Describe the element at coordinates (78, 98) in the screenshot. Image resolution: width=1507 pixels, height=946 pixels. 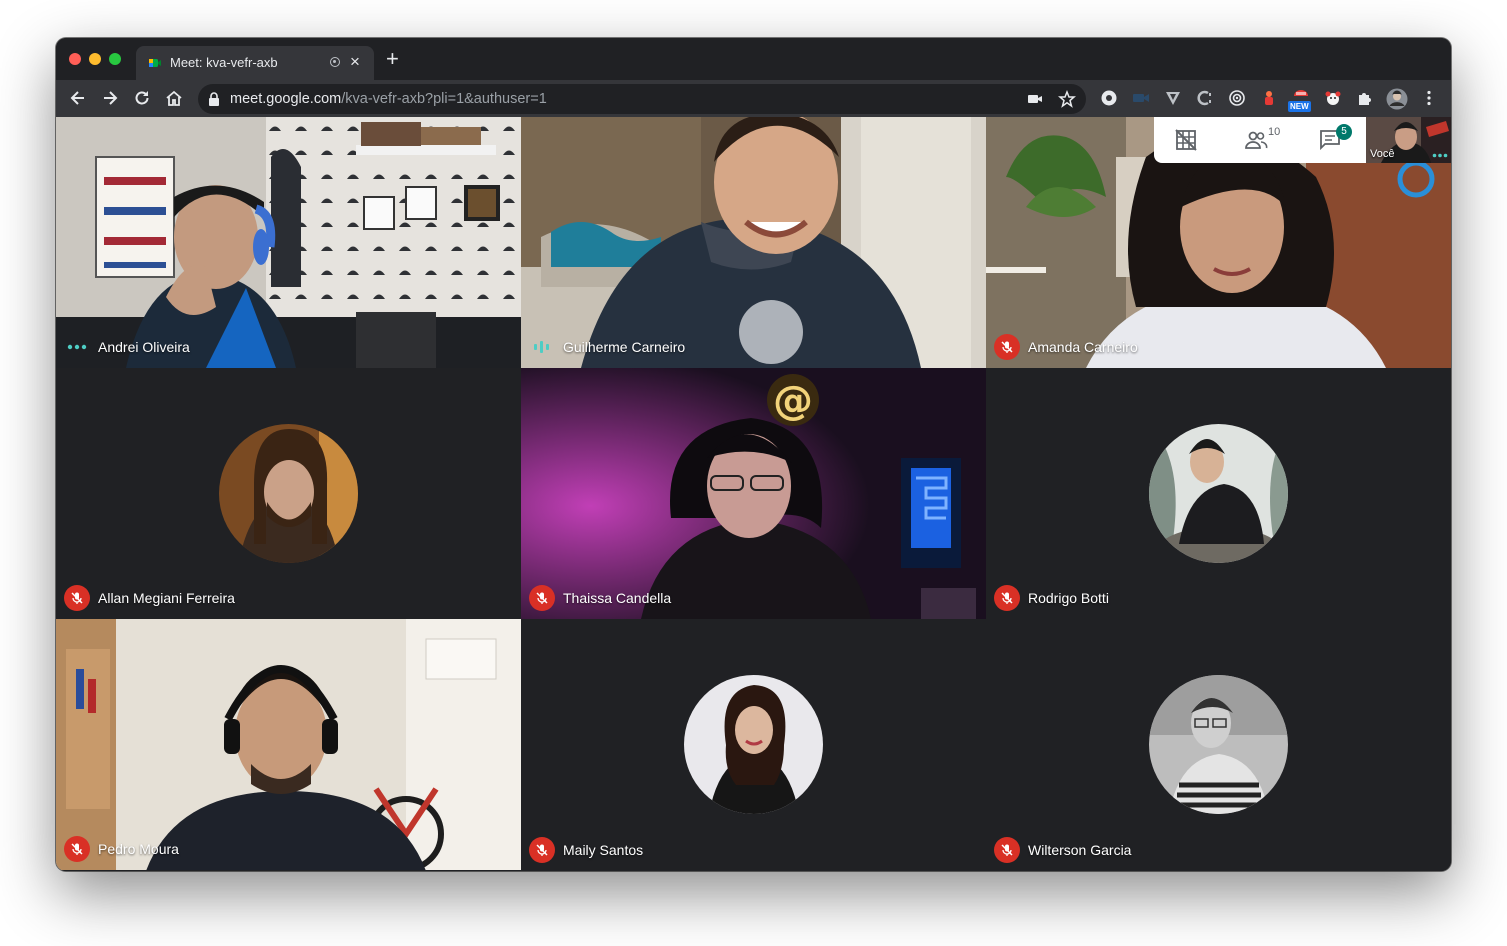
I see `back-icon` at that location.